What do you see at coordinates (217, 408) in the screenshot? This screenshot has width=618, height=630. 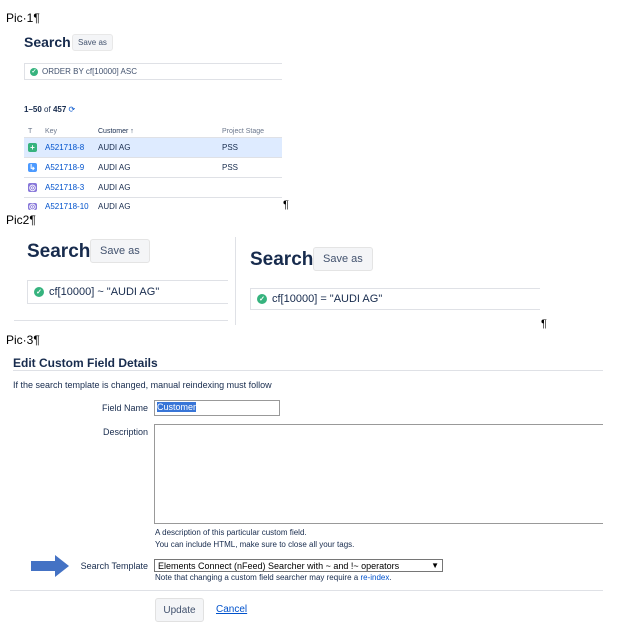 I see `field-name-input: Customer` at bounding box center [217, 408].